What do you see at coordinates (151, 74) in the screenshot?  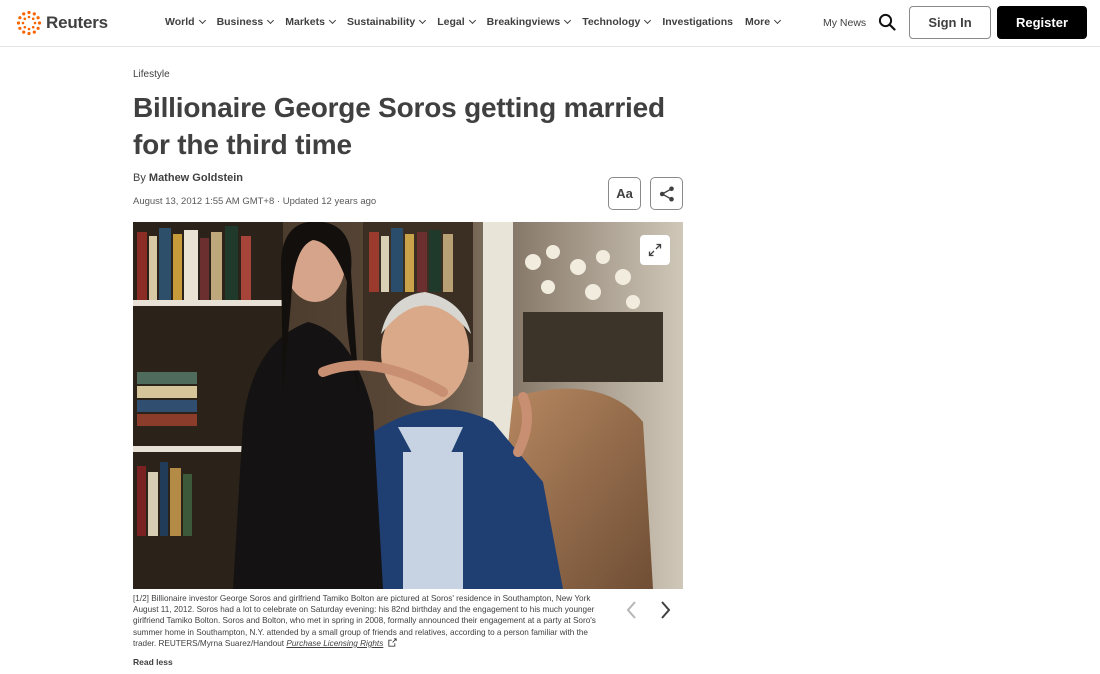 I see `section-kicker: Lifestyle` at bounding box center [151, 74].